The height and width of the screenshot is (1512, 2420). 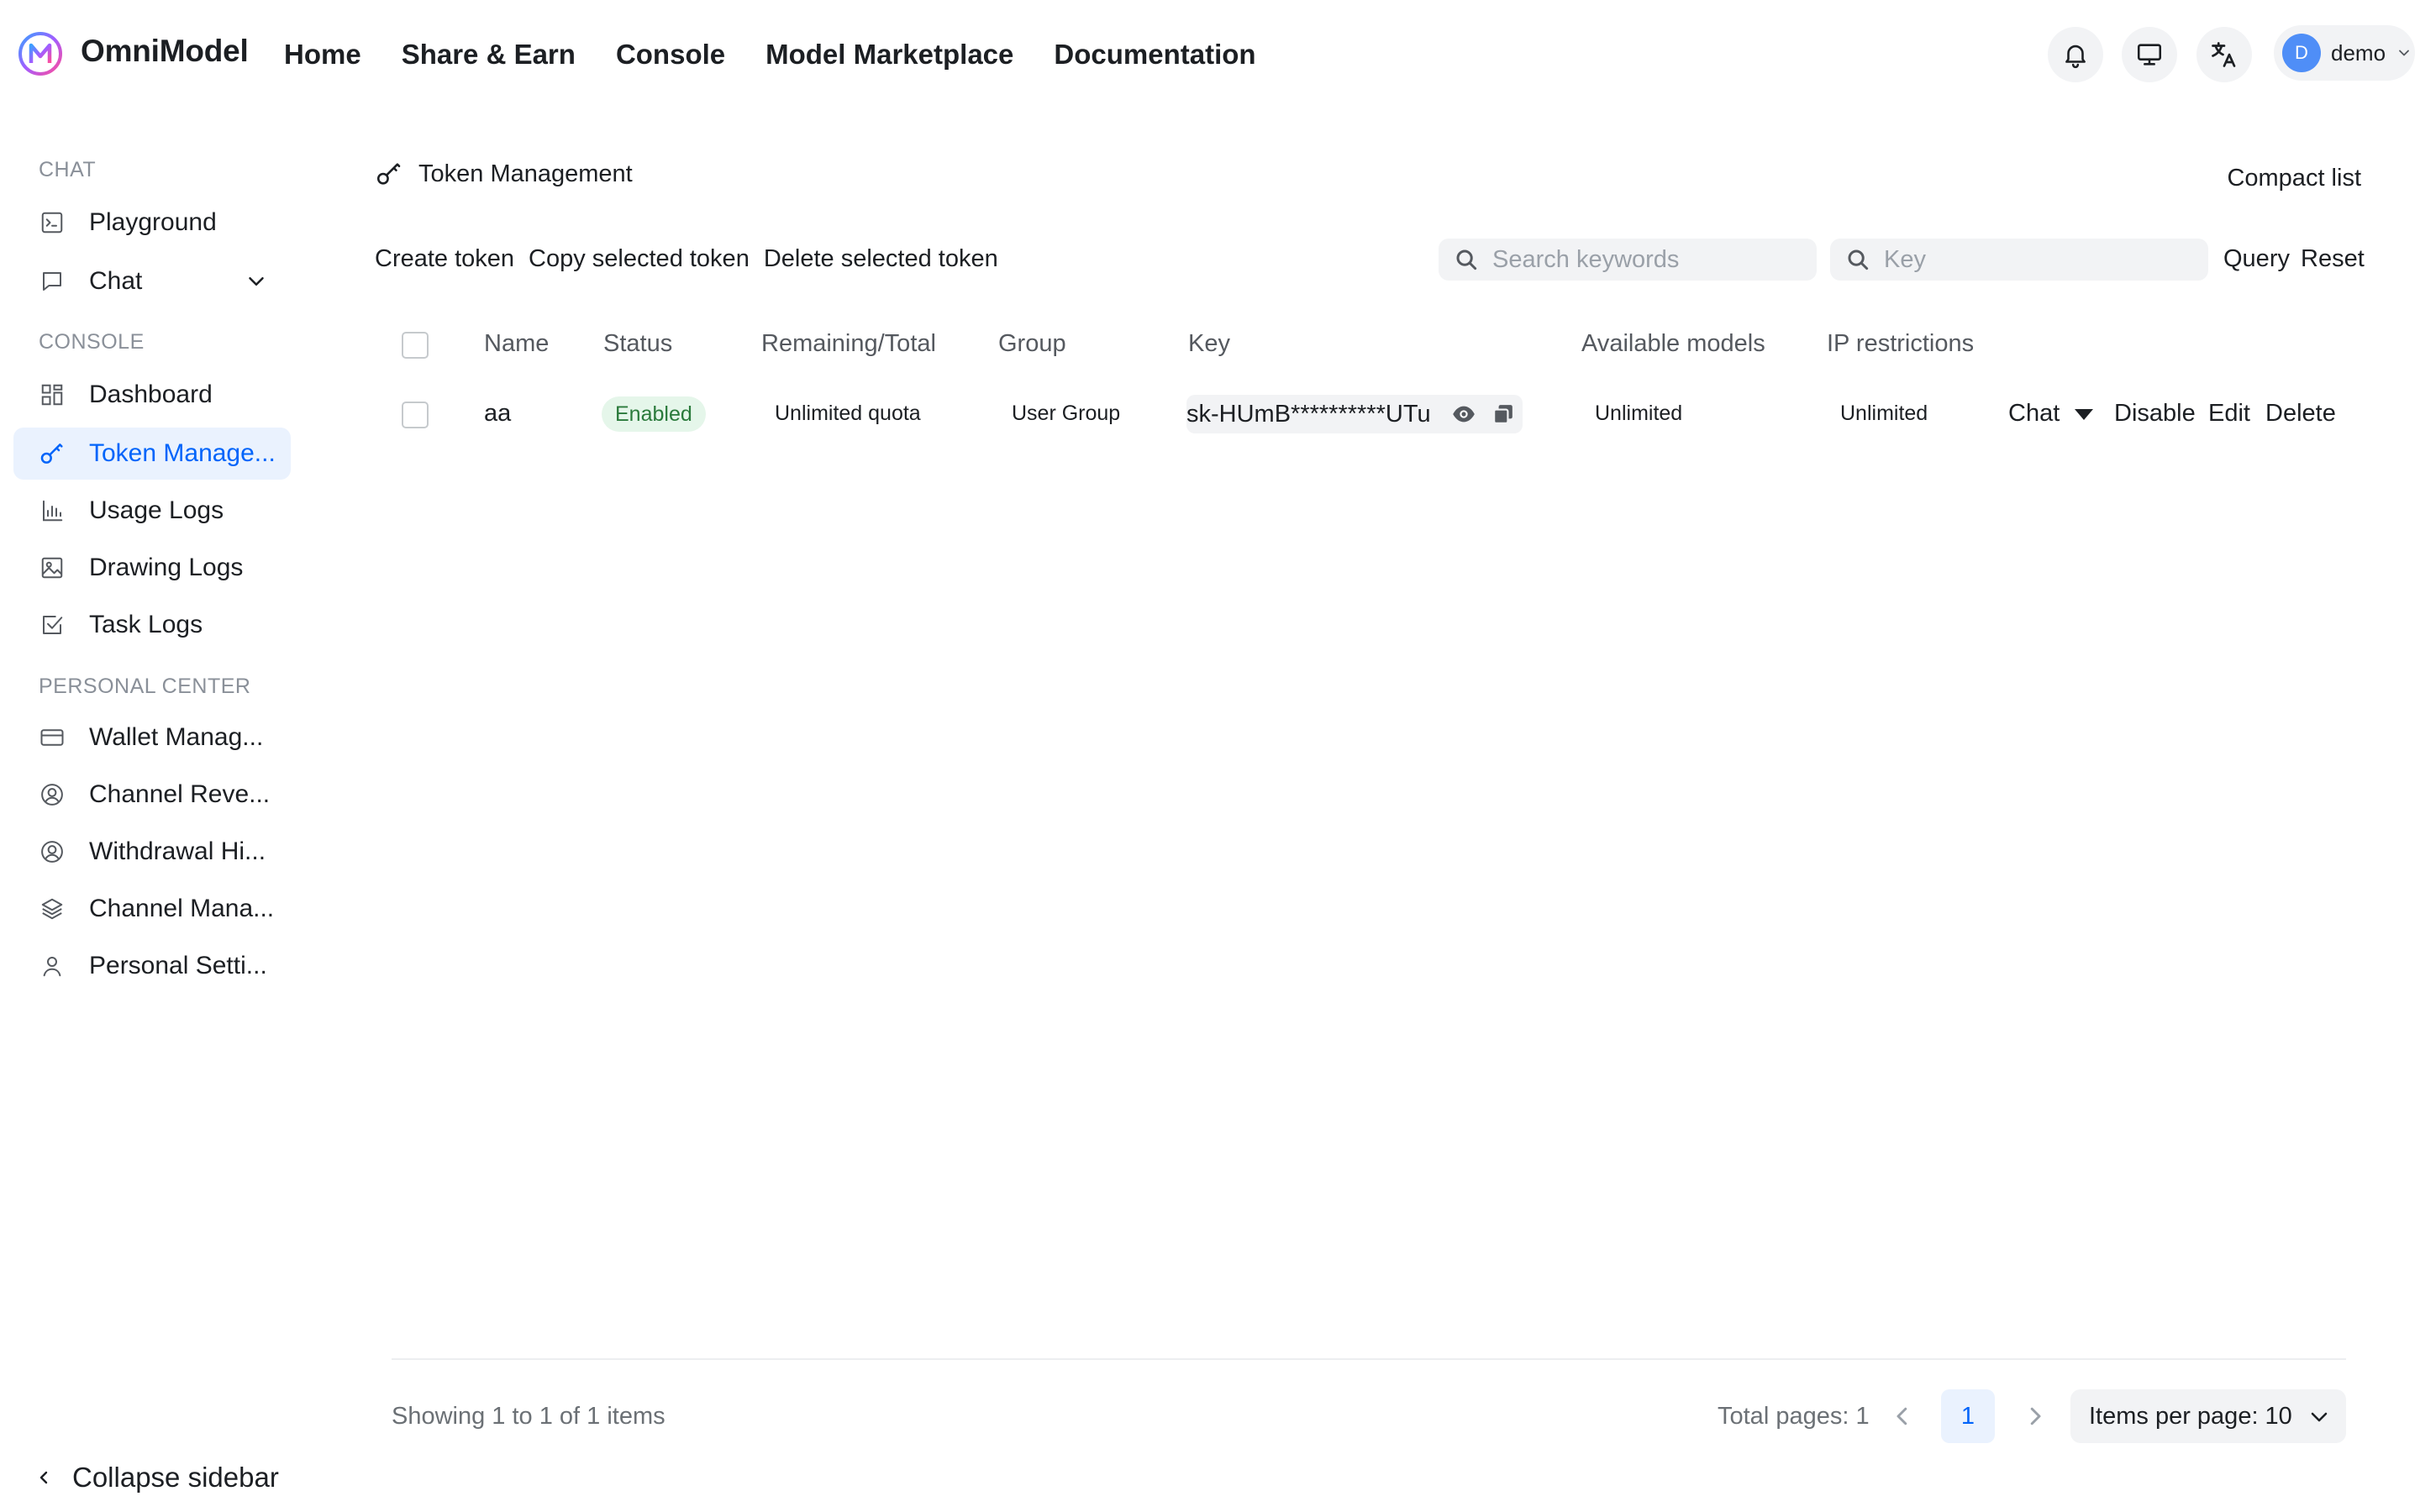 I want to click on copy-selected-token-button: Copy selected token, so click(x=639, y=259).